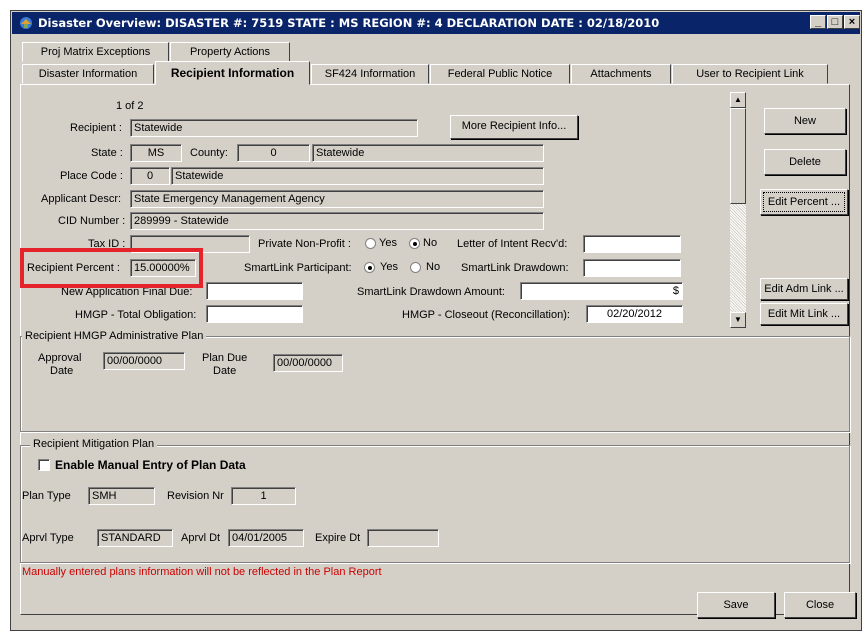 The width and height of the screenshot is (866, 634). What do you see at coordinates (515, 268) in the screenshot?
I see `smartlink-drawdown-label: SmartLink Drawdown:` at bounding box center [515, 268].